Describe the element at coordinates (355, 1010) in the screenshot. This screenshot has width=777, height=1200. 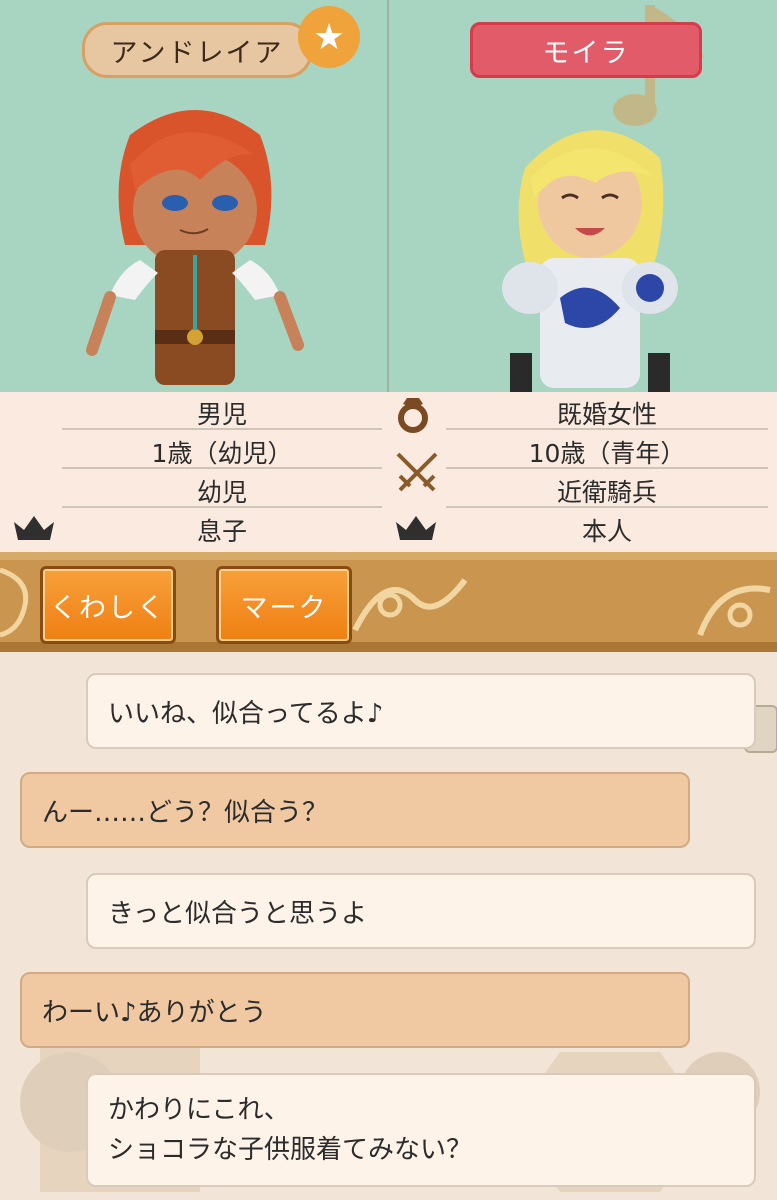
I see `chat-bubble: わーい♪ありがとう` at that location.